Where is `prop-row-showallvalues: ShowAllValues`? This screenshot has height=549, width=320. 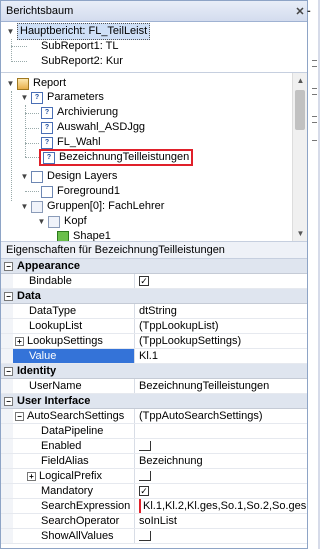
prop-row-showallvalues: ShowAllValues is located at coordinates (154, 536).